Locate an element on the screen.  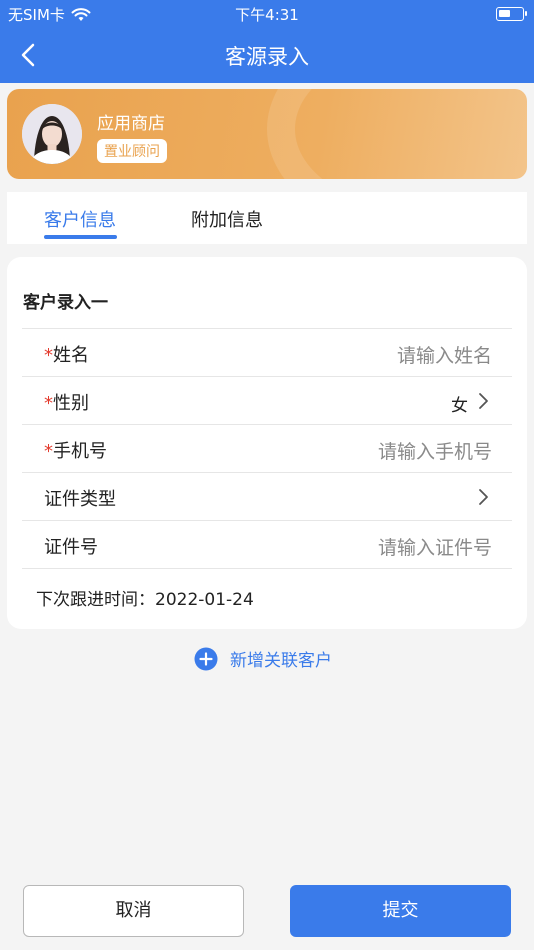
phone-field-row: *手机号 请输入手机号 is located at coordinates (267, 448).